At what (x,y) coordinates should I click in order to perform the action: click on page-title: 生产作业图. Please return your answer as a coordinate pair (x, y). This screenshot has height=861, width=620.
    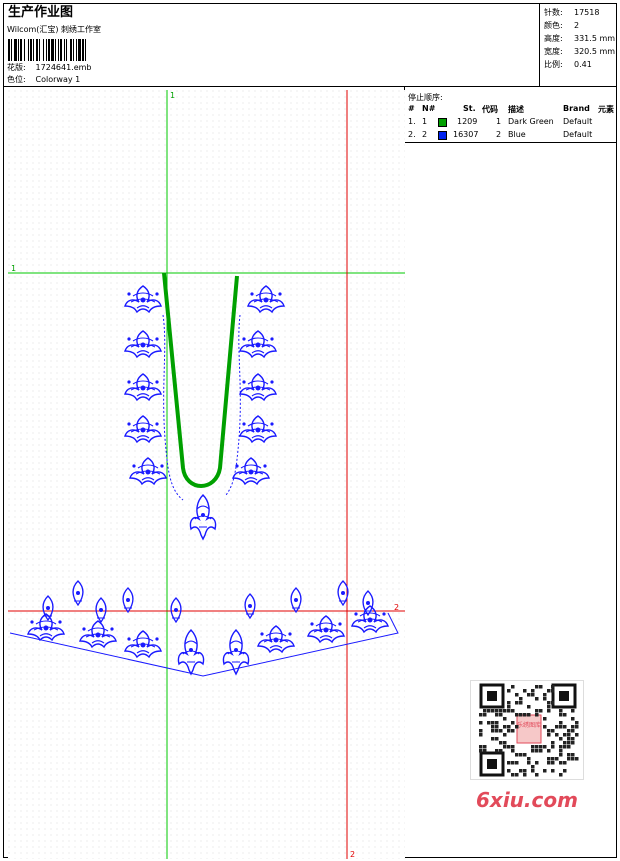
    Looking at the image, I should click on (41, 12).